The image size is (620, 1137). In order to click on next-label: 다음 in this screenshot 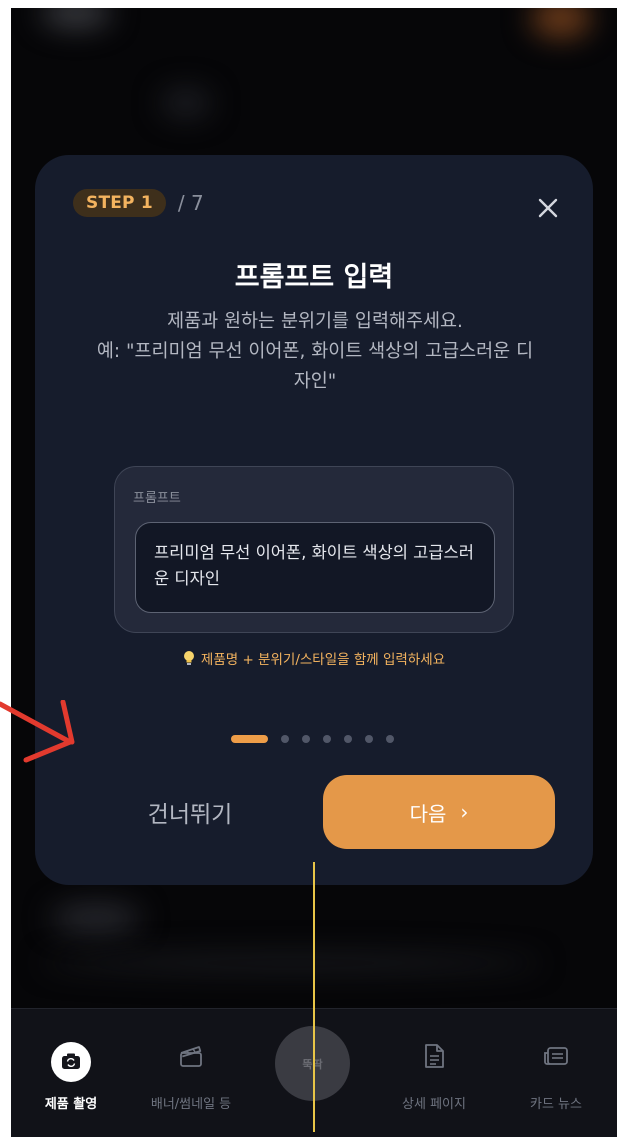, I will do `click(428, 813)`.